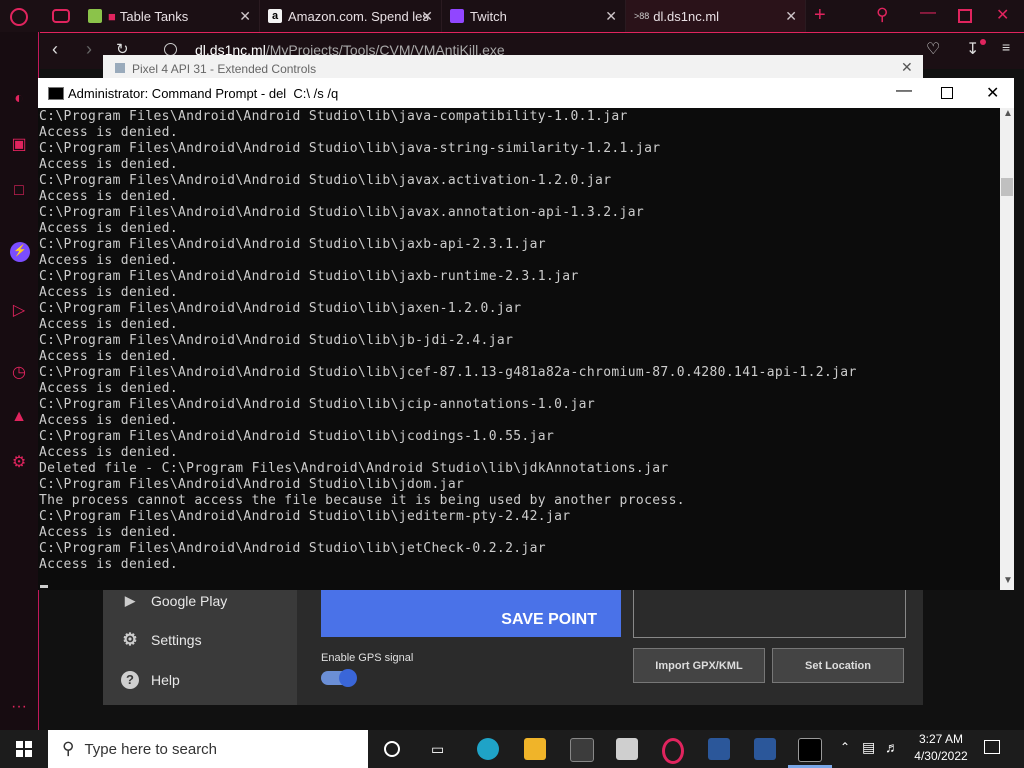 The width and height of the screenshot is (1024, 768). Describe the element at coordinates (941, 756) in the screenshot. I see `clock-date: 4/30/2022` at that location.